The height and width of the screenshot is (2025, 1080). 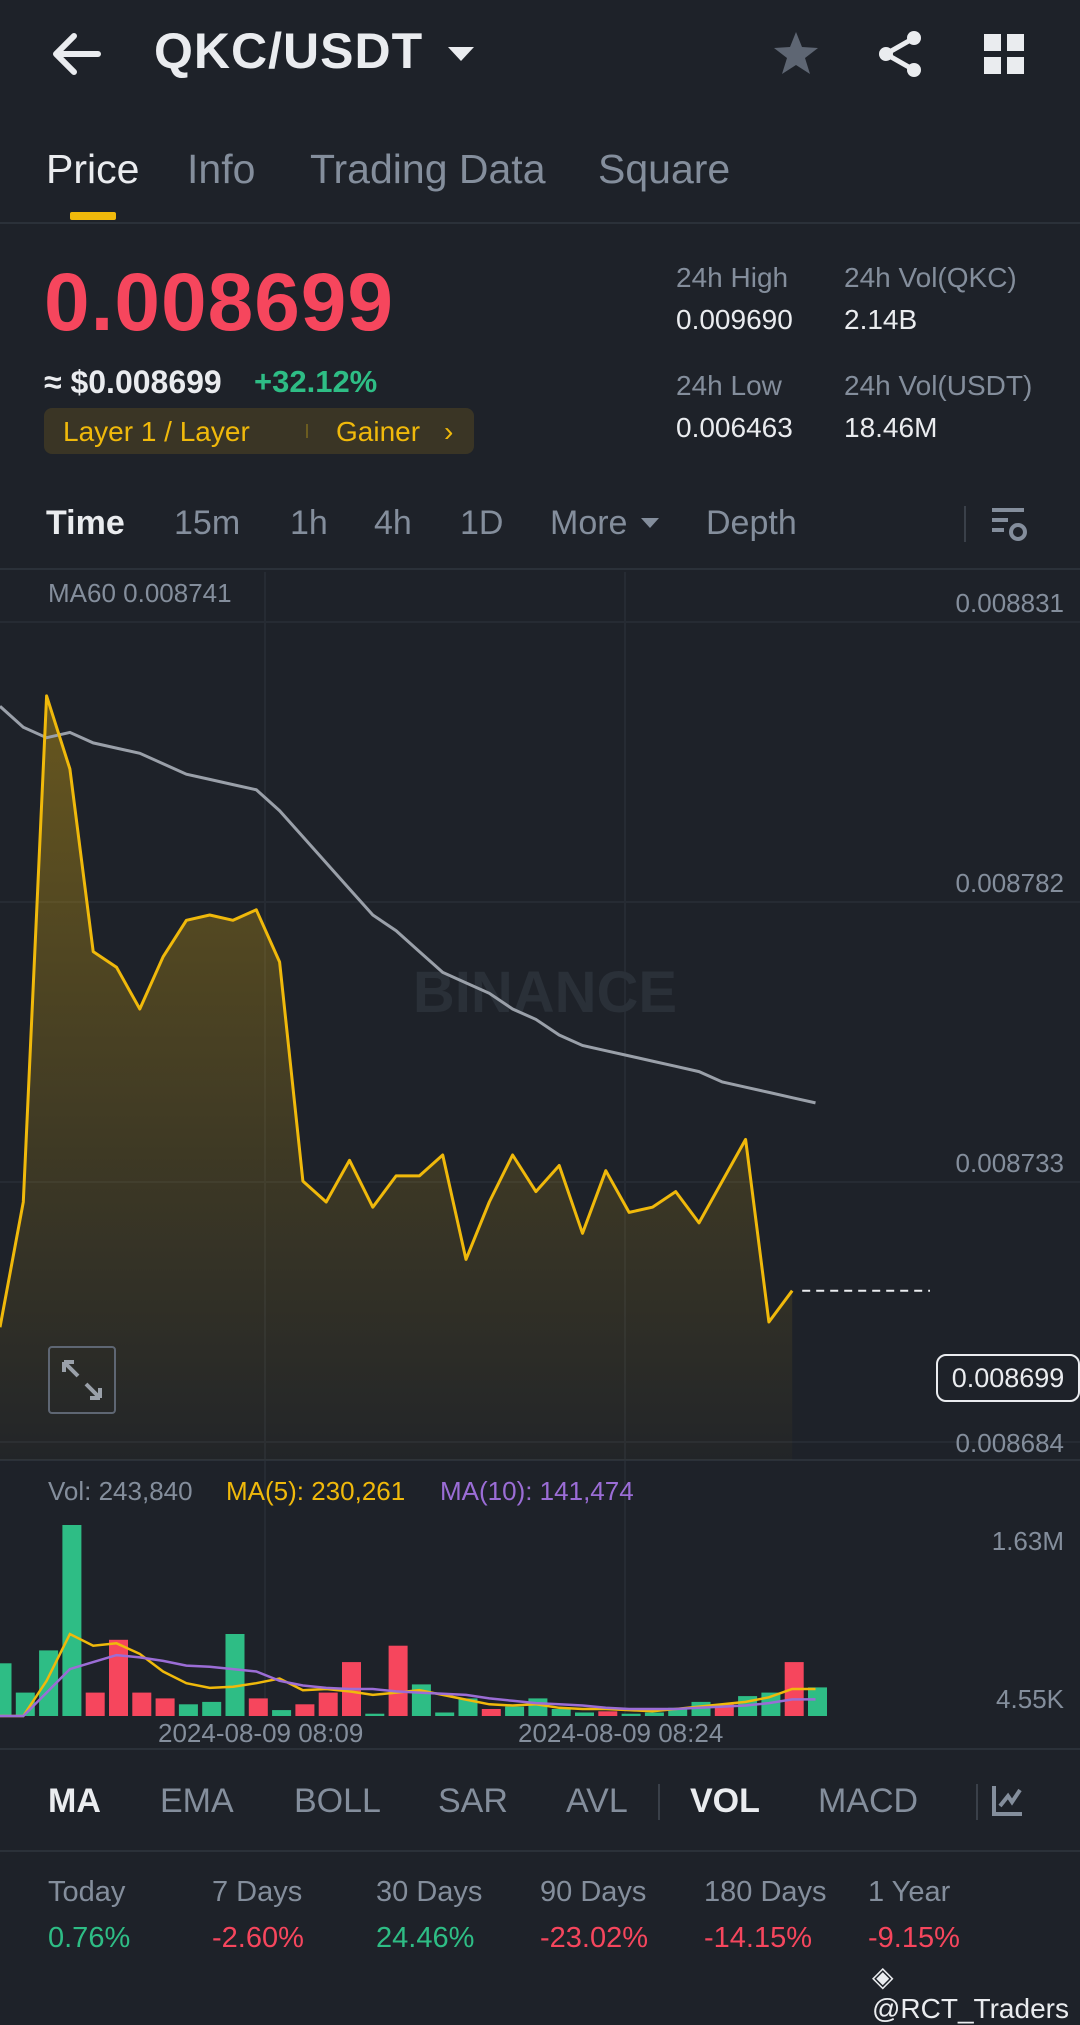 I want to click on expand-icon, so click(x=82, y=1380).